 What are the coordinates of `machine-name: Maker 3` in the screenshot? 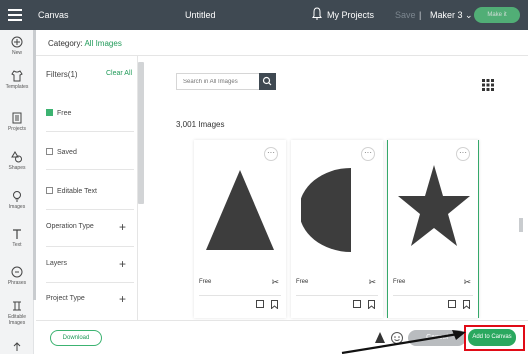 It's located at (446, 15).